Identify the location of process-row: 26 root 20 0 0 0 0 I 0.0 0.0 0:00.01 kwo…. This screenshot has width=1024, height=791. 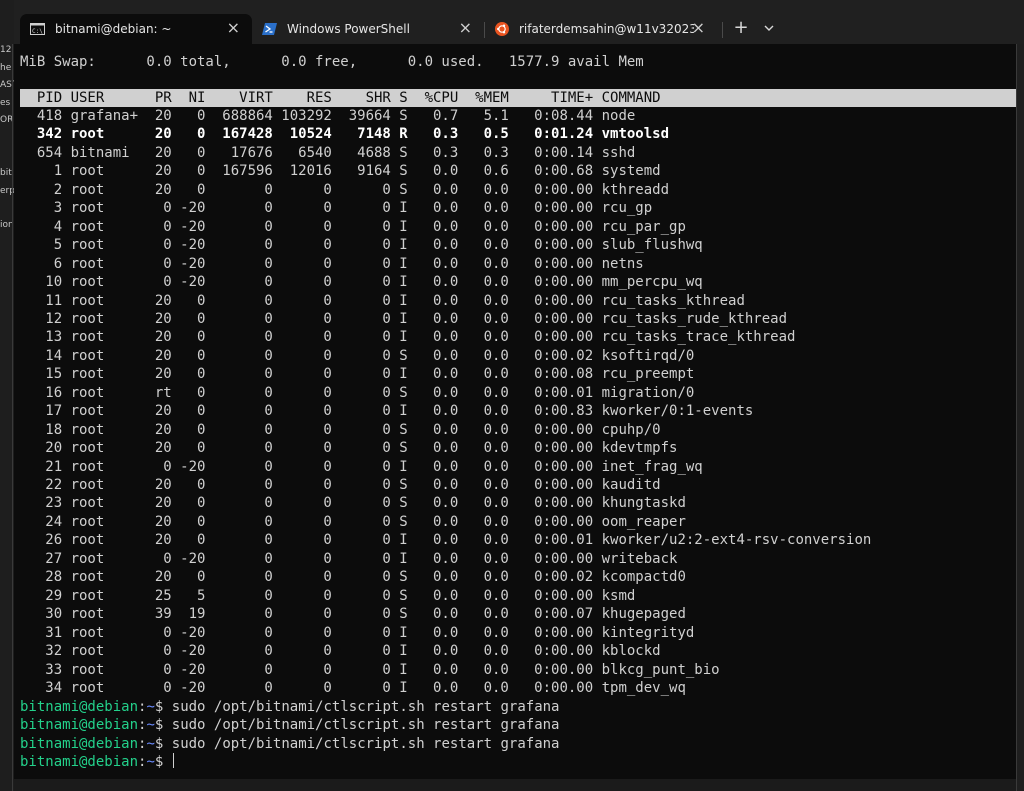
(446, 540).